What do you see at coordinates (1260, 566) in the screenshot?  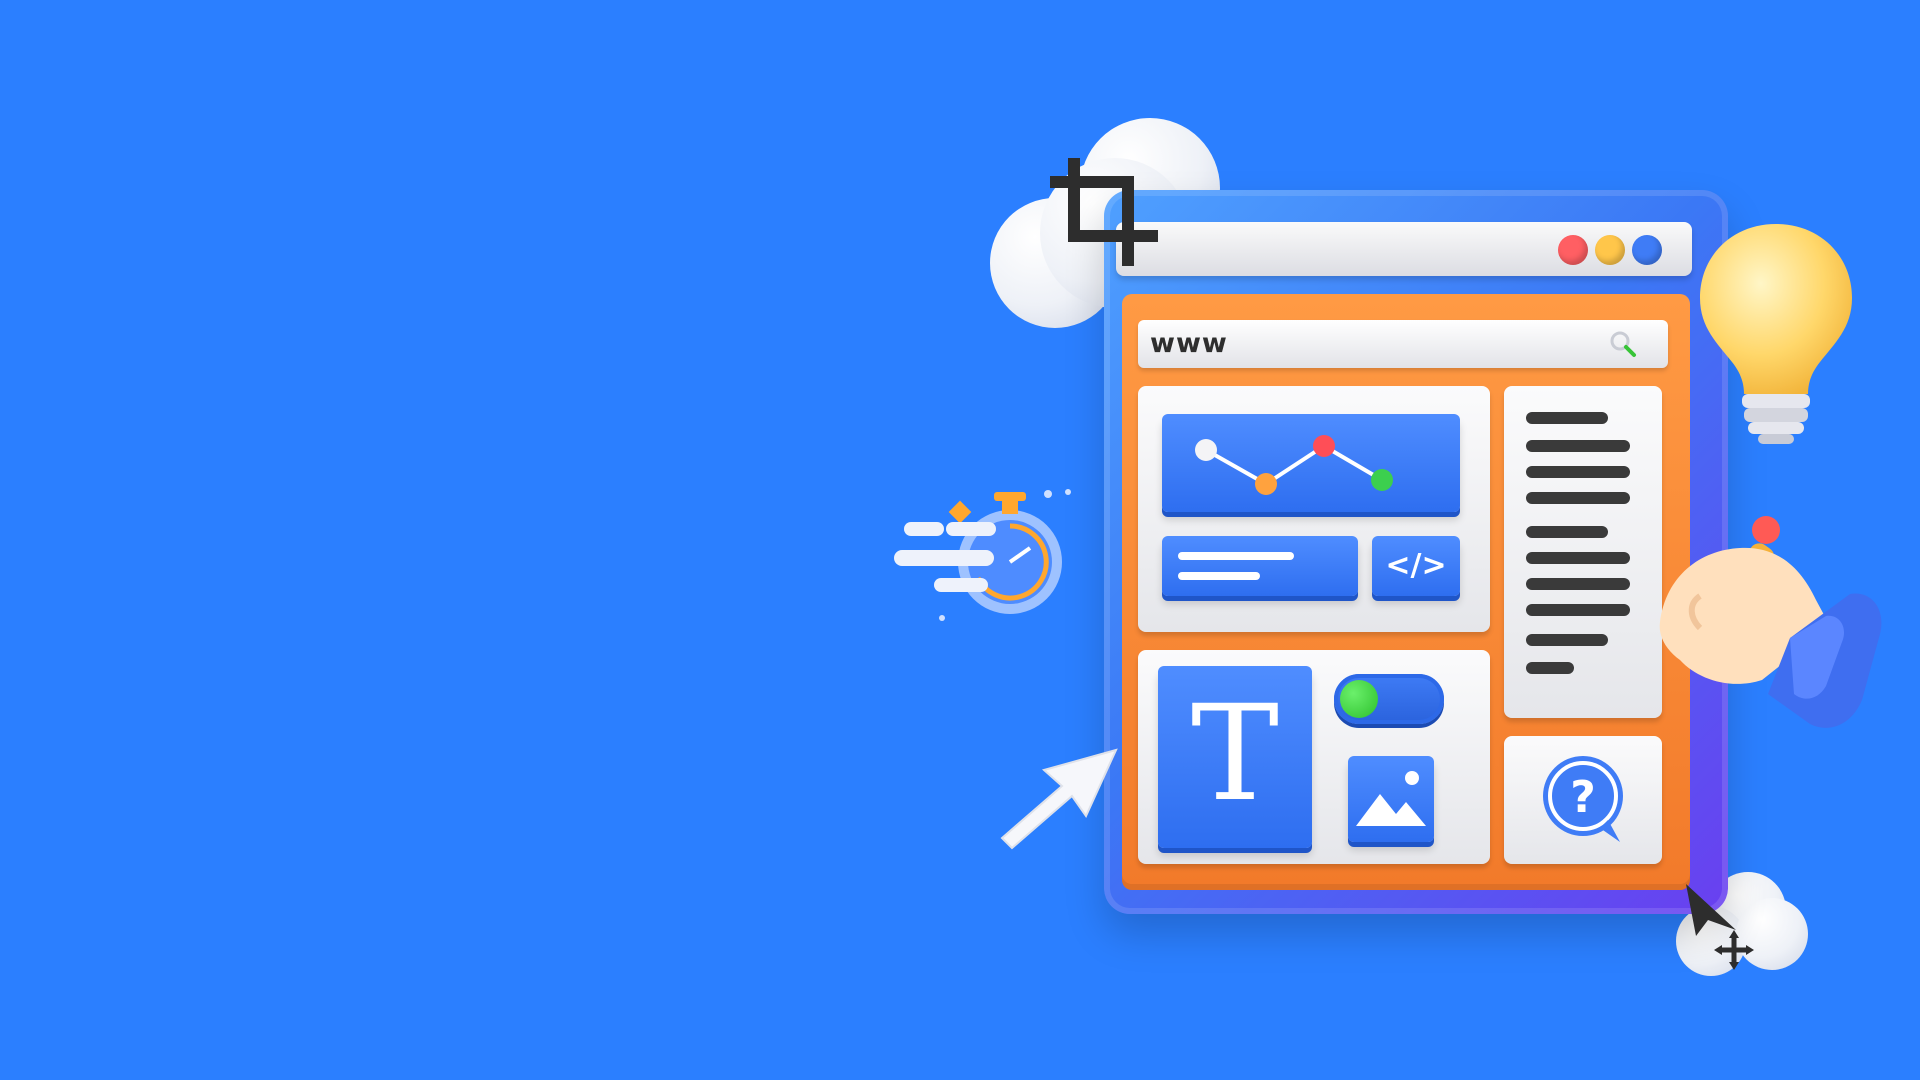 I see `text-block-panel` at bounding box center [1260, 566].